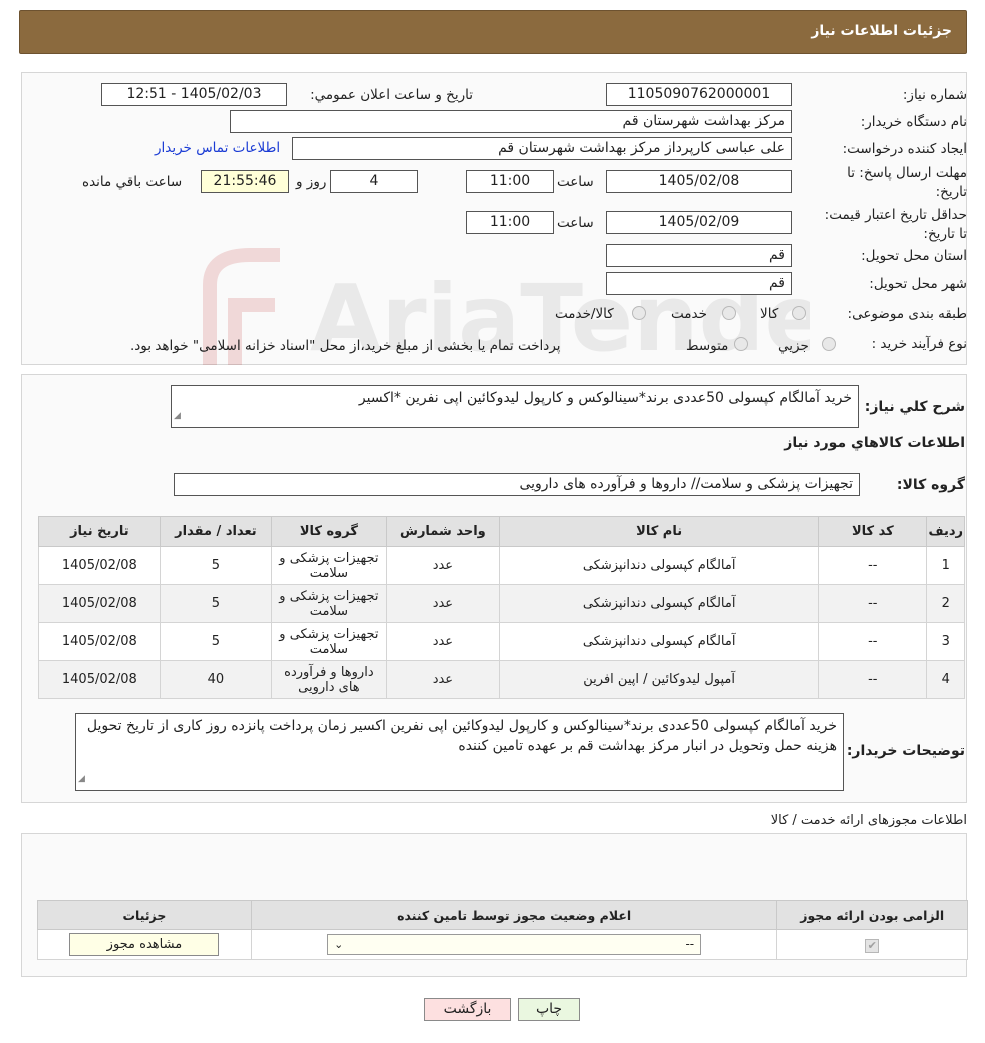  I want to click on cell-qty: 40, so click(216, 679).